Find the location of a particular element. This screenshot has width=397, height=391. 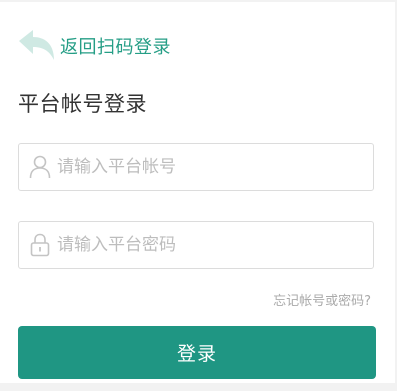

lock-icon is located at coordinates (40, 245).